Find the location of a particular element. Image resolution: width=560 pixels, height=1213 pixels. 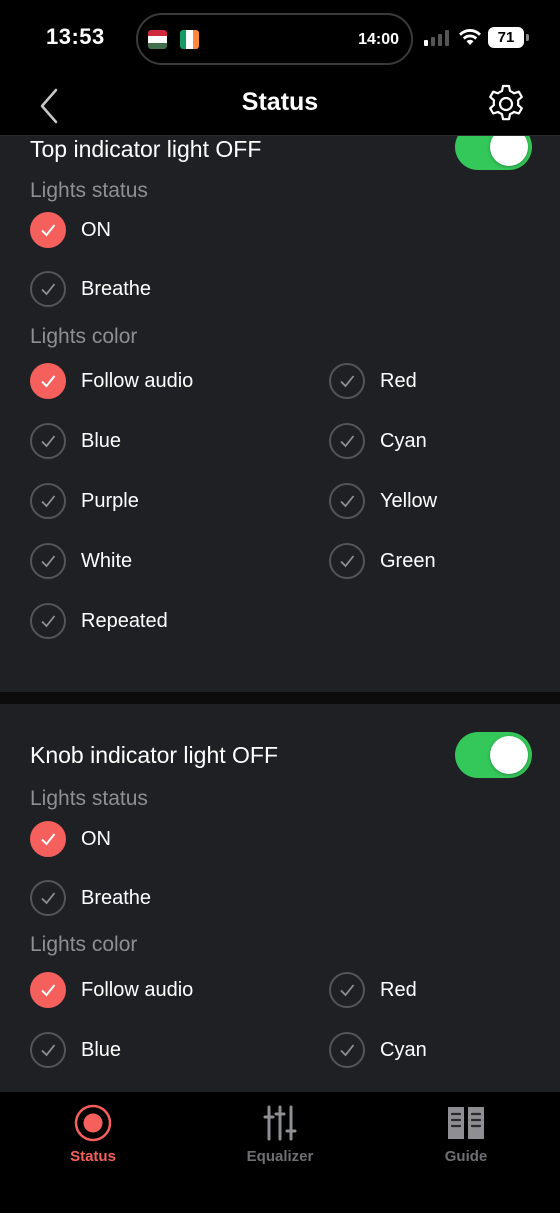

battery-indicator: 71 is located at coordinates (508, 37).